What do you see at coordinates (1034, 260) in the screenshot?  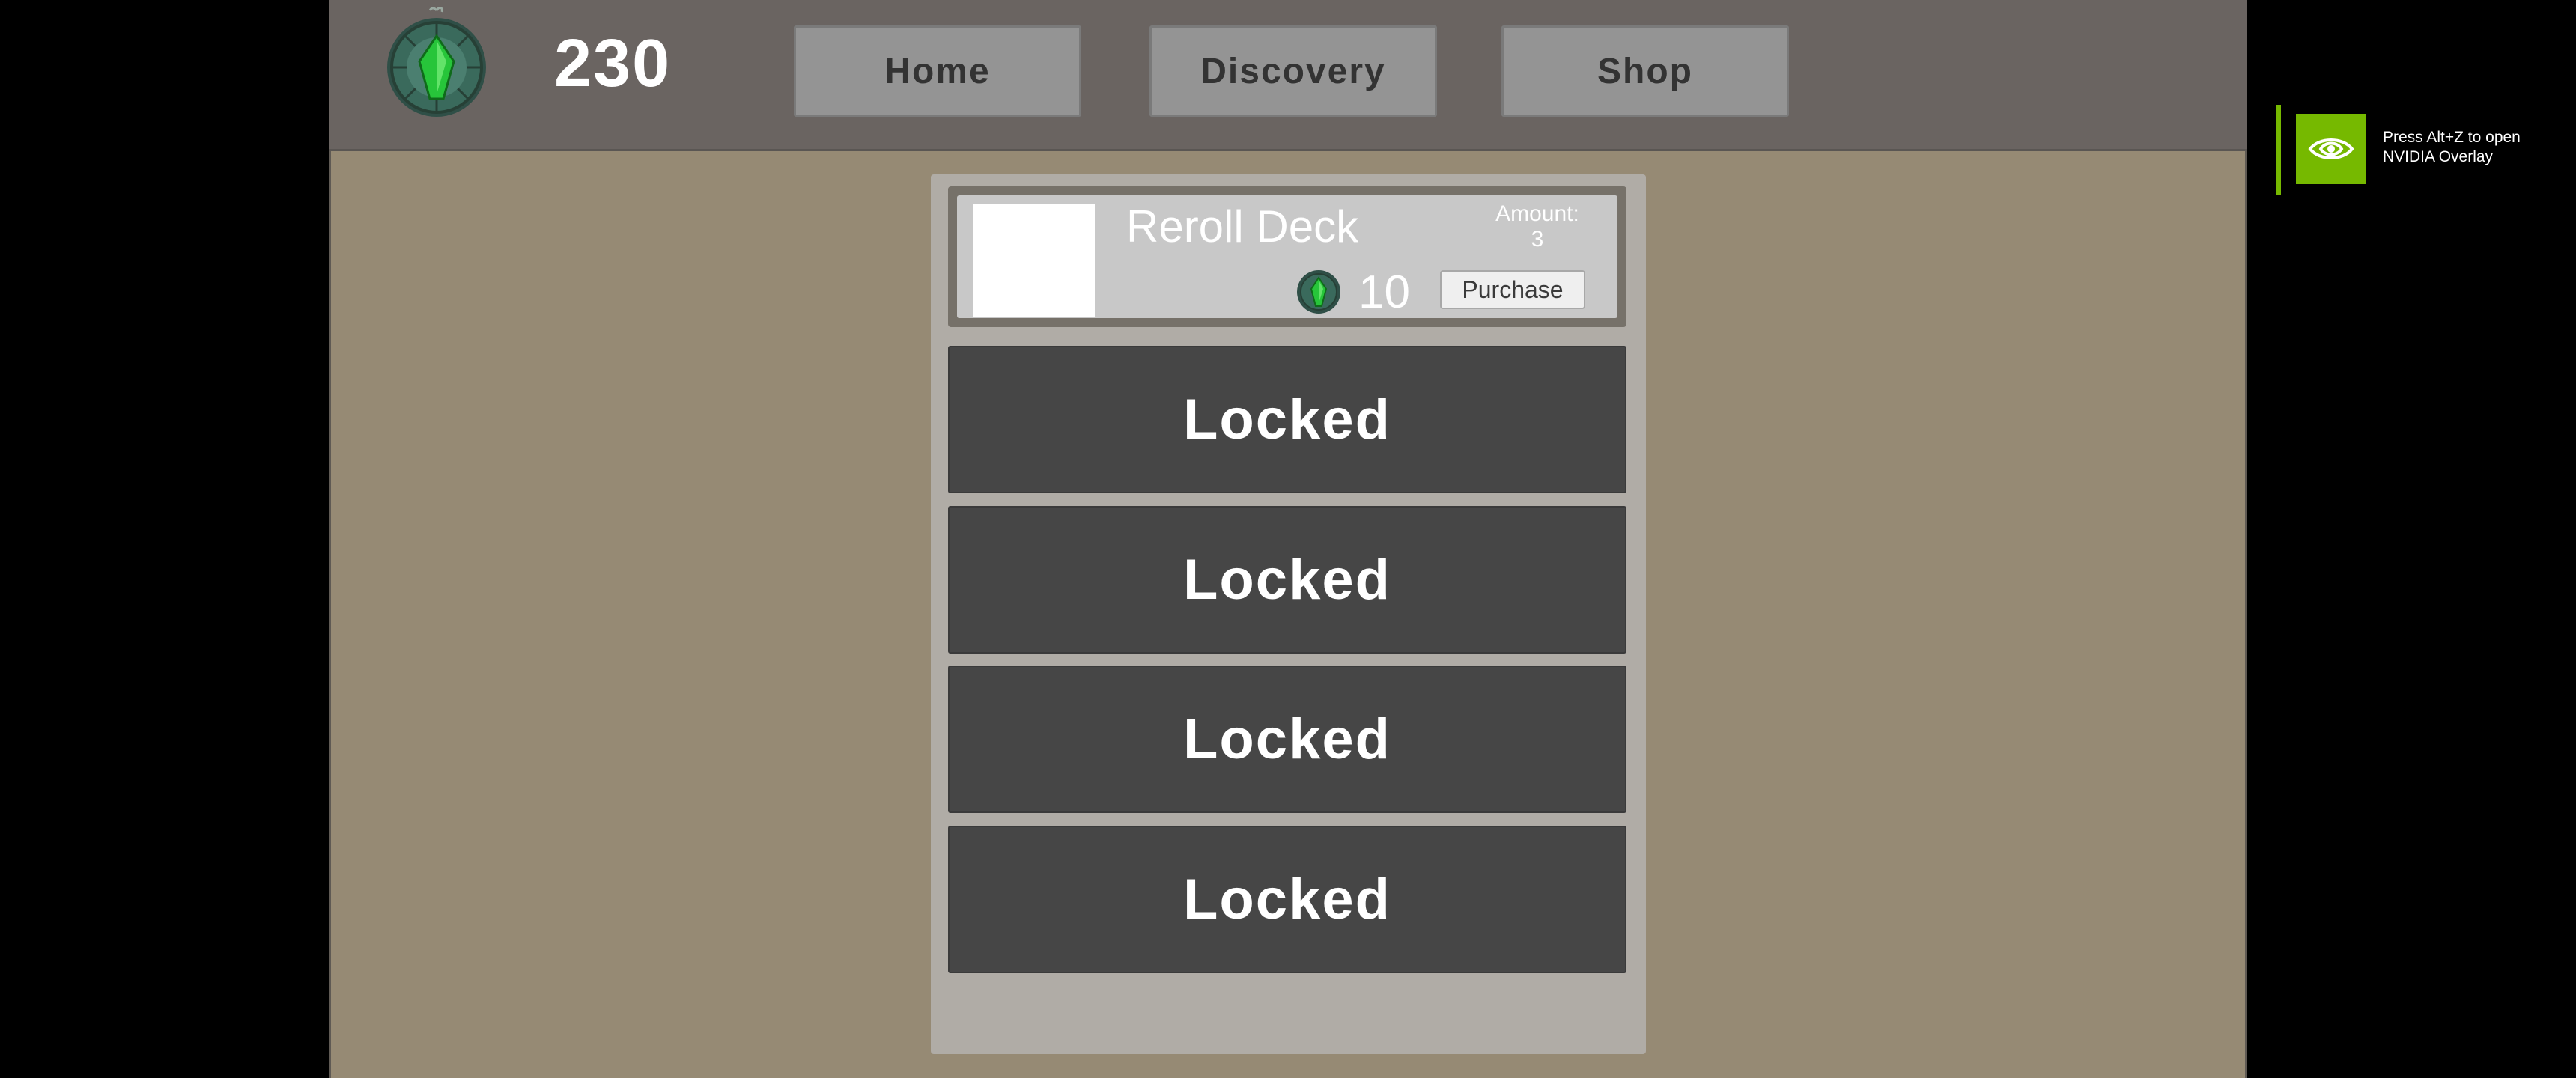 I see `item-image-placeholder` at bounding box center [1034, 260].